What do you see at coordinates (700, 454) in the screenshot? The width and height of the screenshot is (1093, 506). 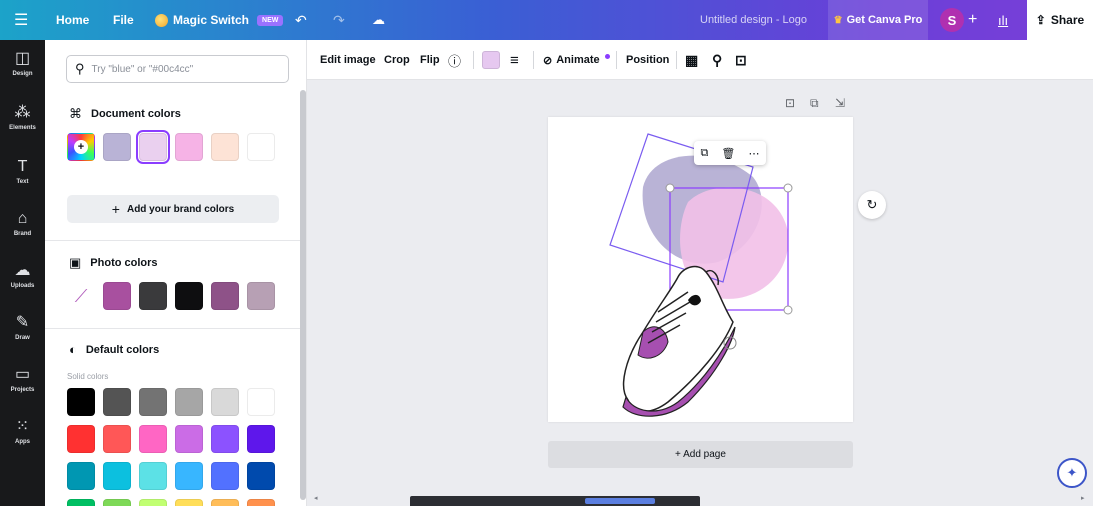 I see `add-page-button: + Add page` at bounding box center [700, 454].